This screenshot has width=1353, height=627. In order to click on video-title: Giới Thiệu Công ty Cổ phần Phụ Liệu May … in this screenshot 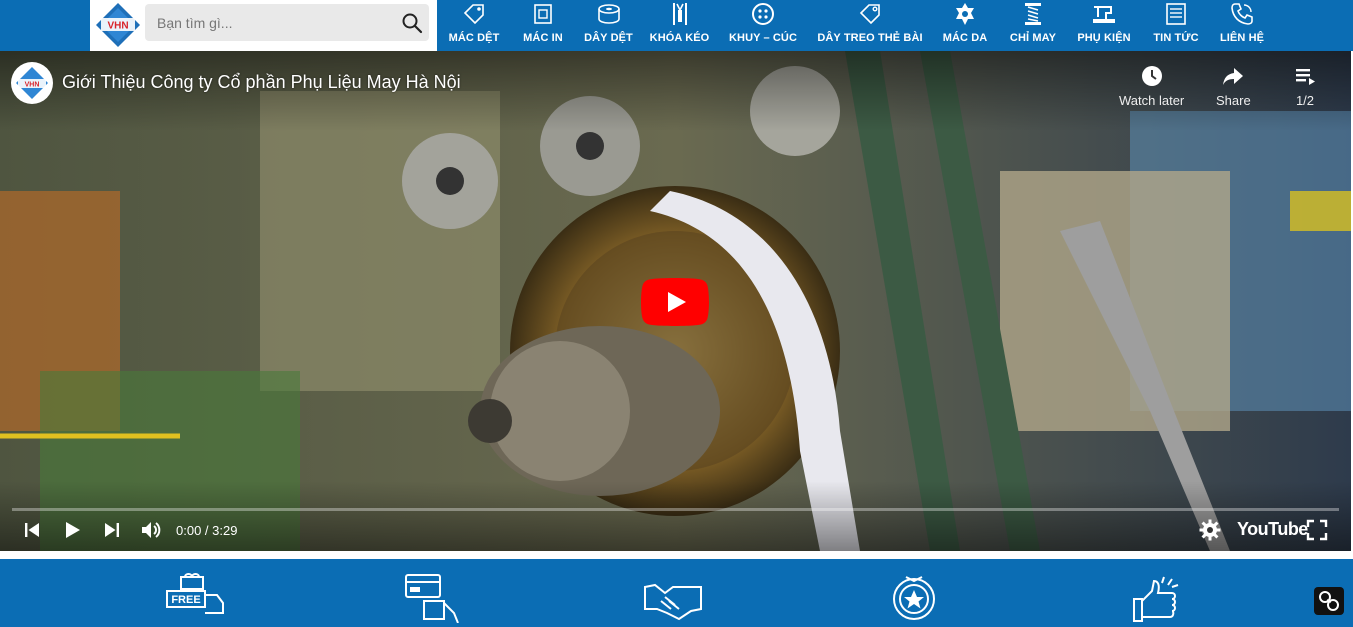, I will do `click(261, 82)`.